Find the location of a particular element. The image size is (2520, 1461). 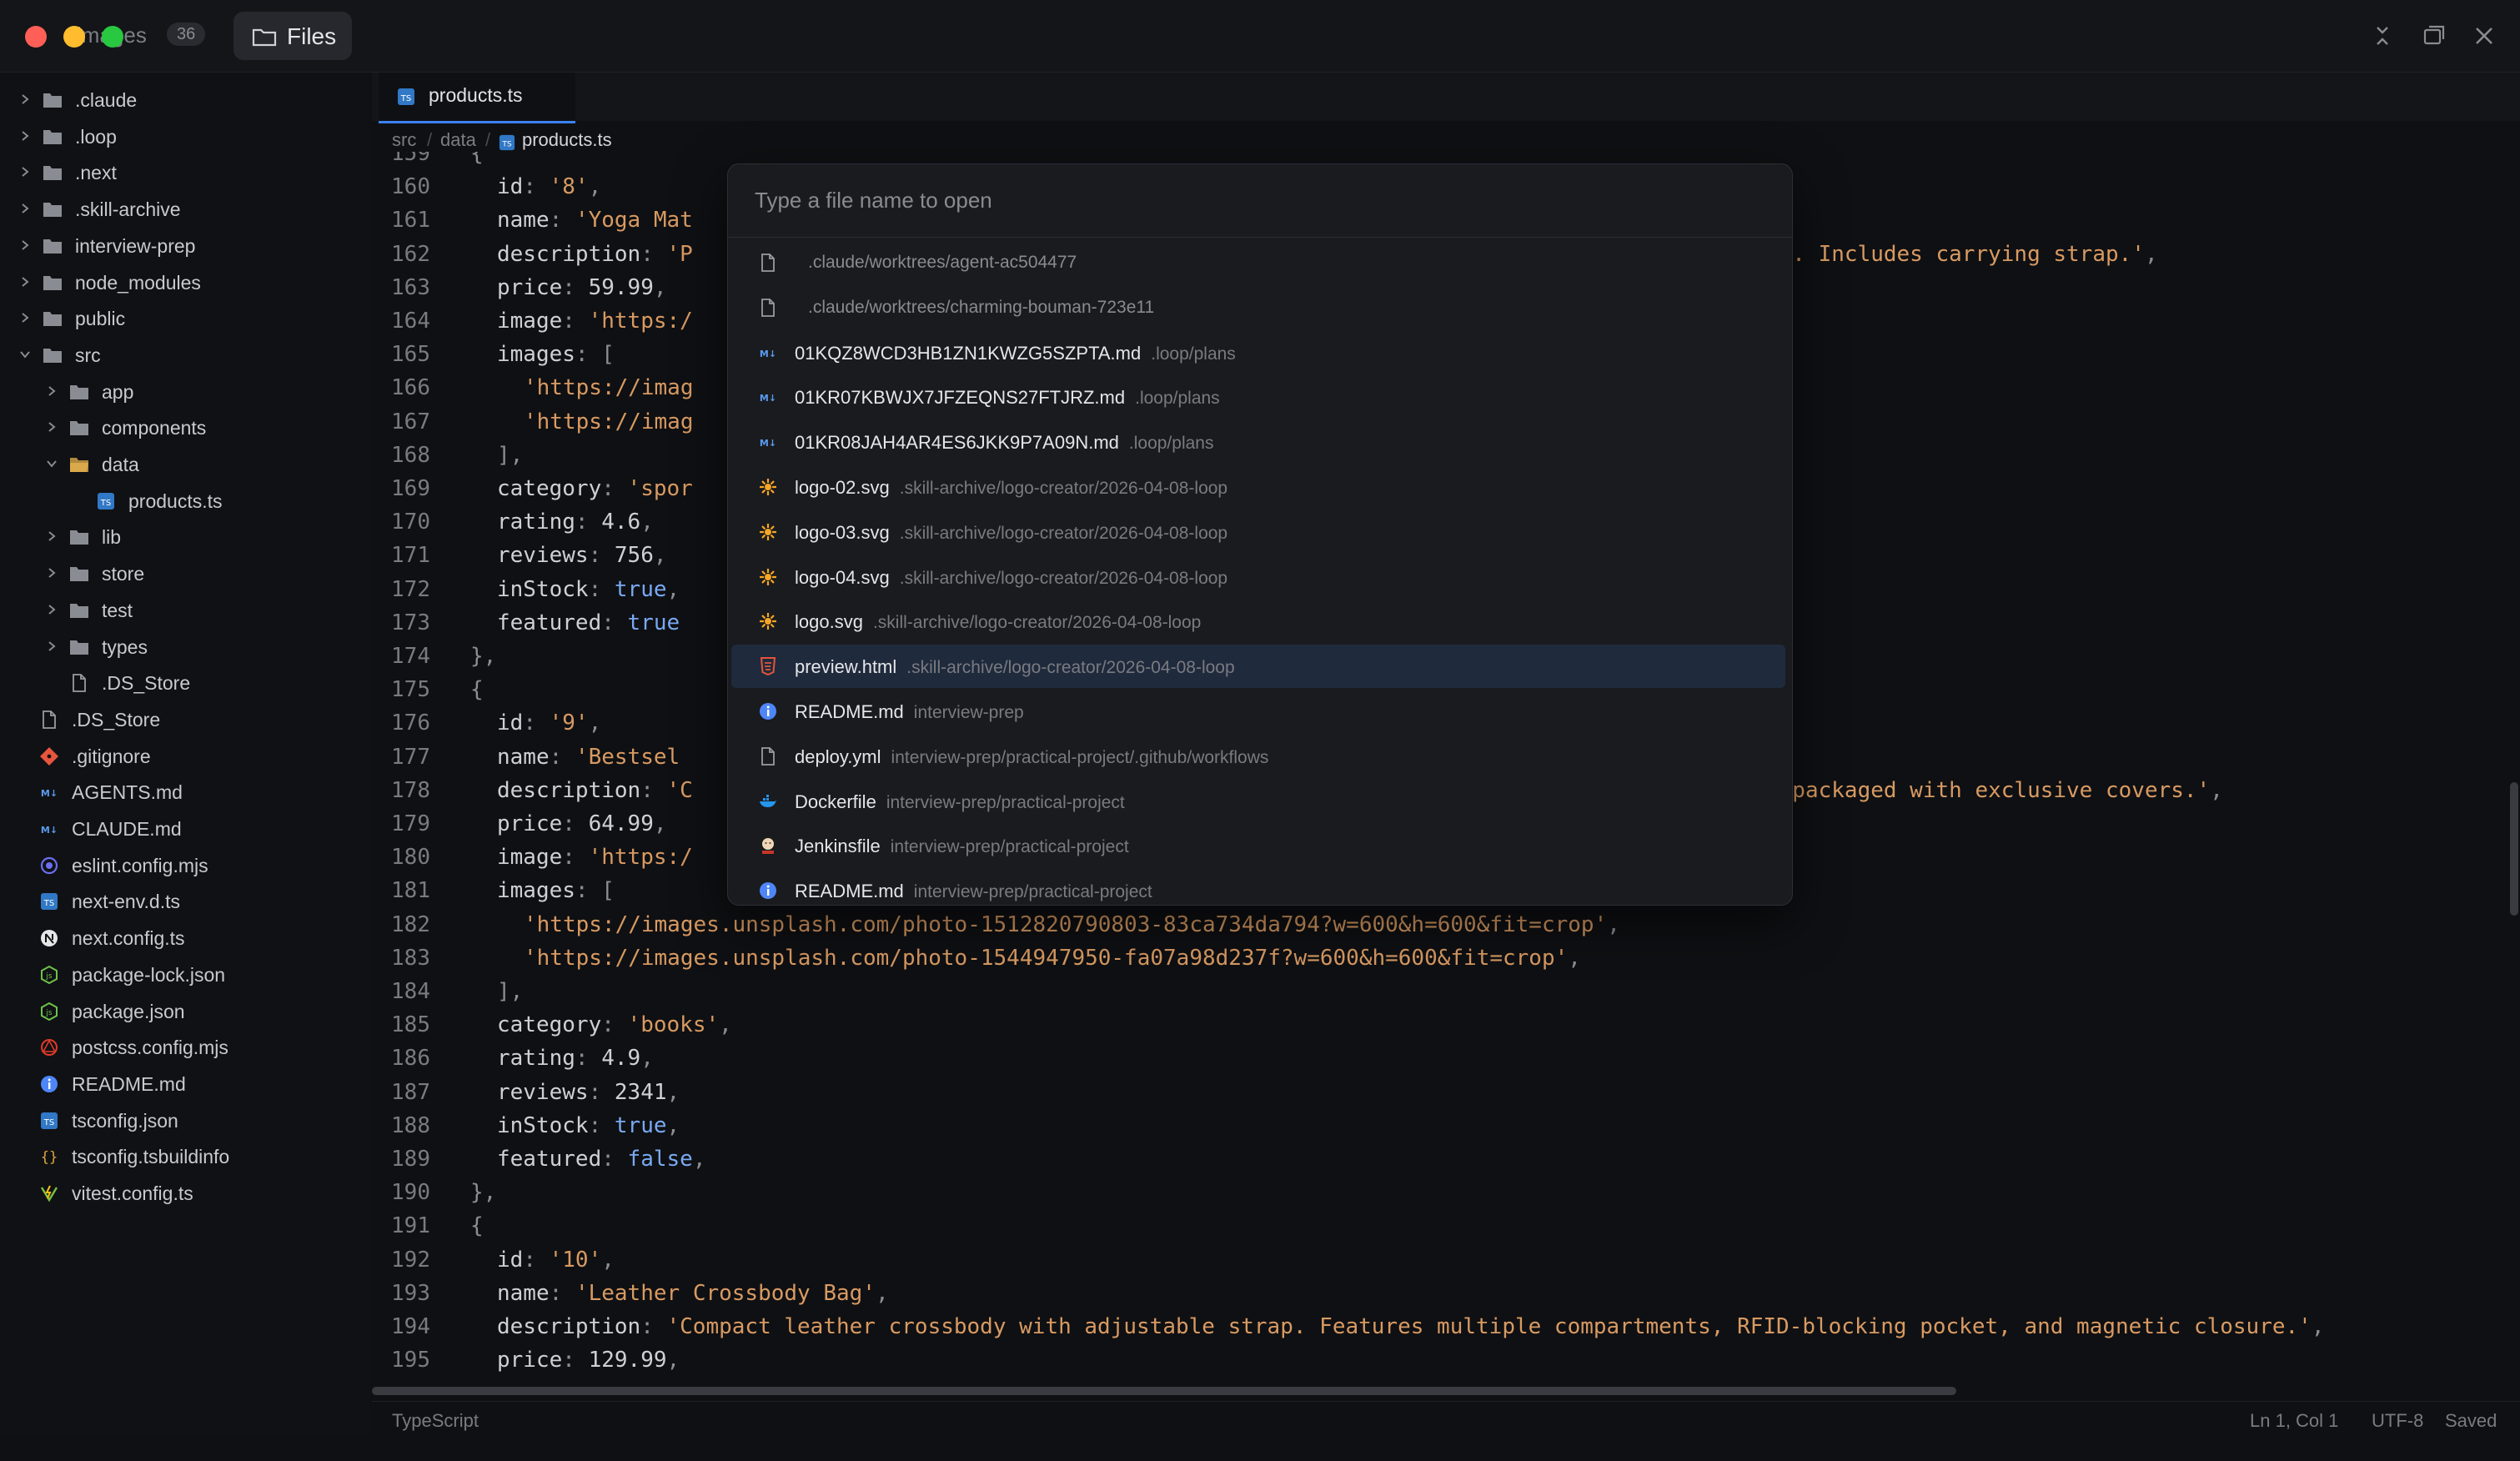

code-text: { is located at coordinates (477, 1226).